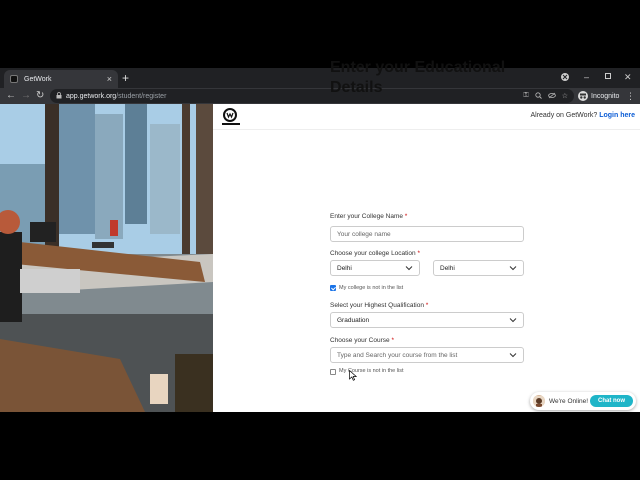 The image size is (640, 480). Describe the element at coordinates (371, 288) in the screenshot. I see `college-not-listed-label: My college is not in the list` at that location.